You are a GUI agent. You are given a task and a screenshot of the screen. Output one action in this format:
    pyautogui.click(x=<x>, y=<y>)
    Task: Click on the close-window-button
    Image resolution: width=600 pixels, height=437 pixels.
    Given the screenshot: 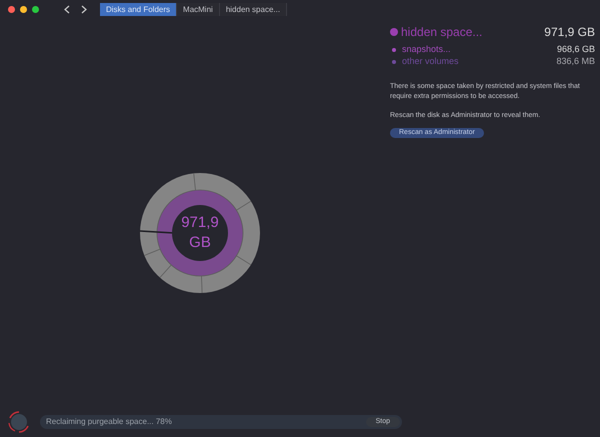 What is the action you would take?
    pyautogui.click(x=11, y=9)
    